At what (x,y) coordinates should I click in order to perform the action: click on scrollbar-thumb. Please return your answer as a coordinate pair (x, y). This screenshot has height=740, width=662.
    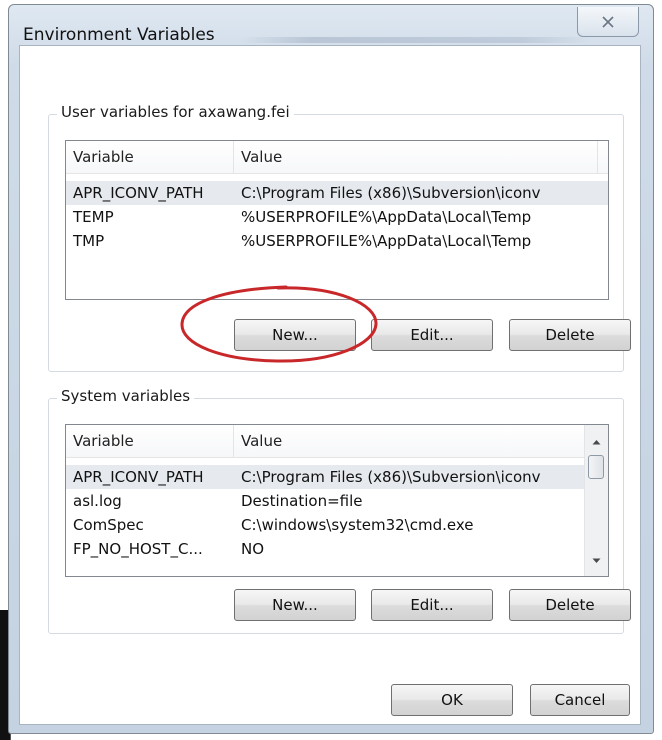
    Looking at the image, I should click on (596, 467).